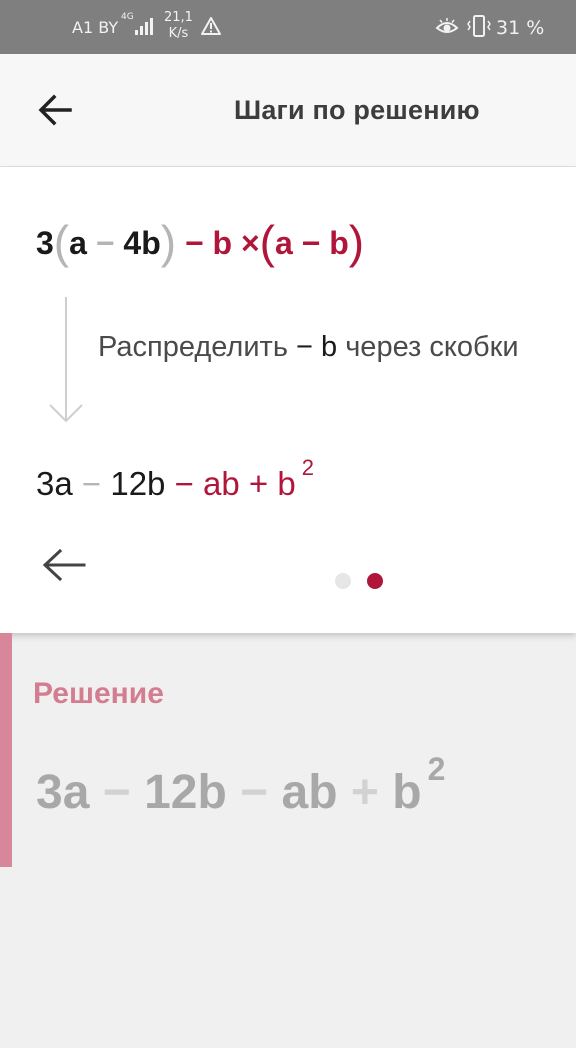 This screenshot has height=1048, width=576. Describe the element at coordinates (127, 17) in the screenshot. I see `network-type: 4G` at that location.